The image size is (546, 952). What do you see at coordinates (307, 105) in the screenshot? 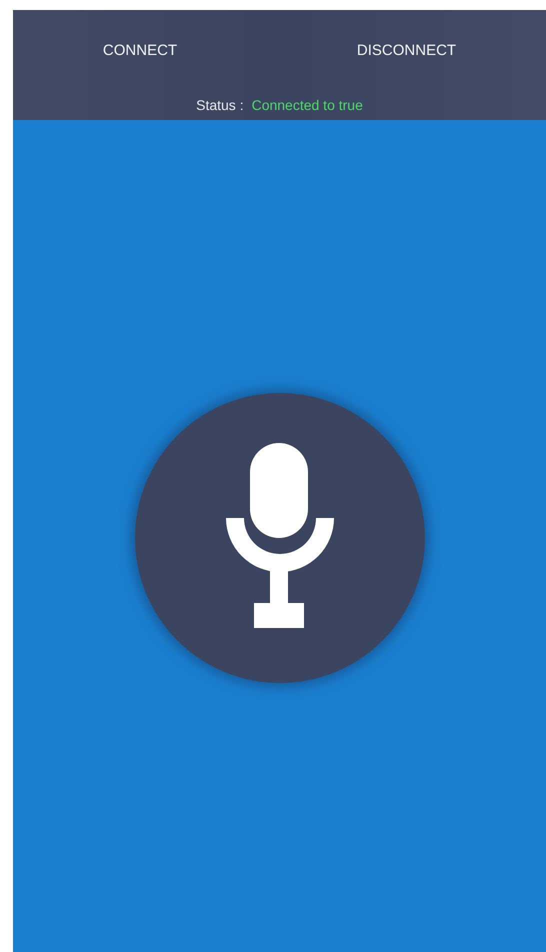
I see `status-text: Connected to true` at bounding box center [307, 105].